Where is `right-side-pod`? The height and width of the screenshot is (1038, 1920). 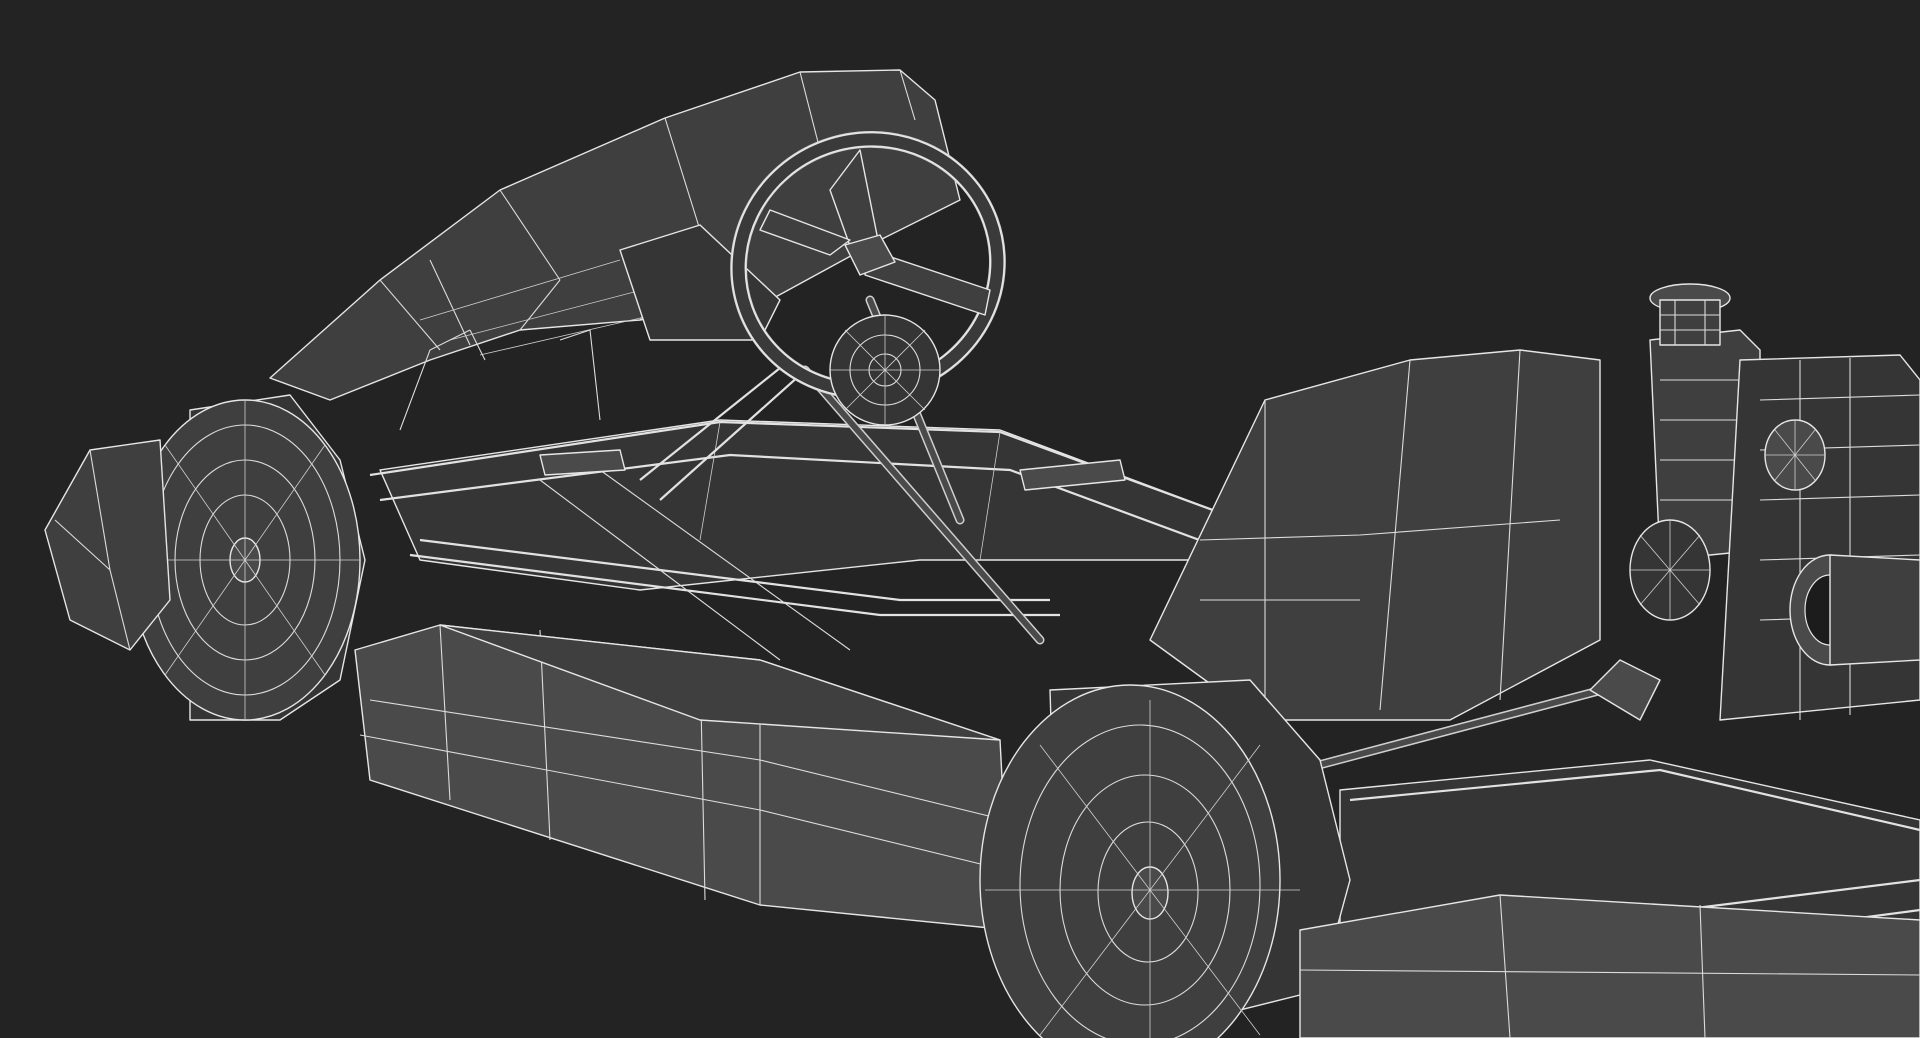 right-side-pod is located at coordinates (1609, 966).